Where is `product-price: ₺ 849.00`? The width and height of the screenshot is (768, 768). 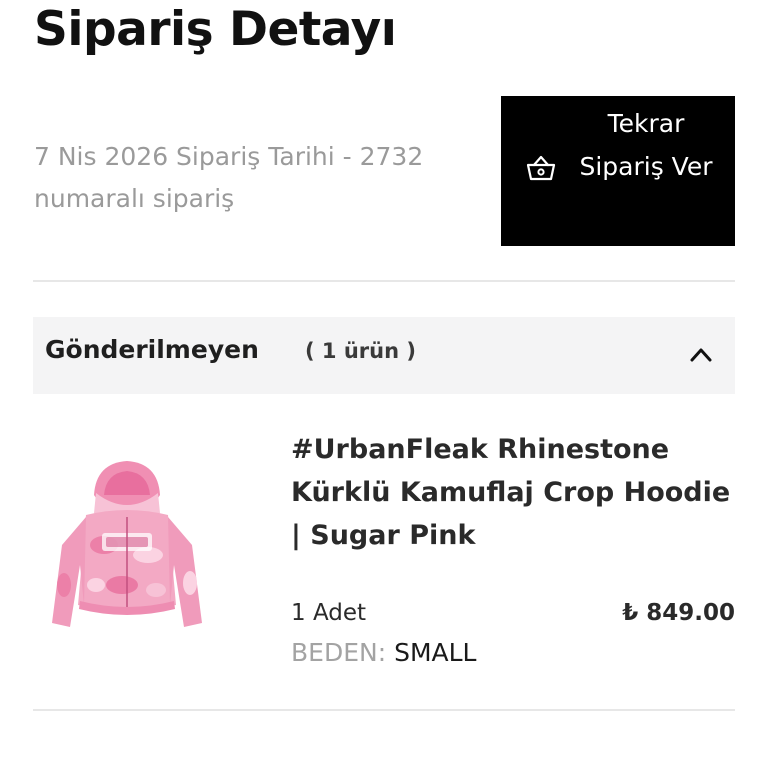 product-price: ₺ 849.00 is located at coordinates (678, 613).